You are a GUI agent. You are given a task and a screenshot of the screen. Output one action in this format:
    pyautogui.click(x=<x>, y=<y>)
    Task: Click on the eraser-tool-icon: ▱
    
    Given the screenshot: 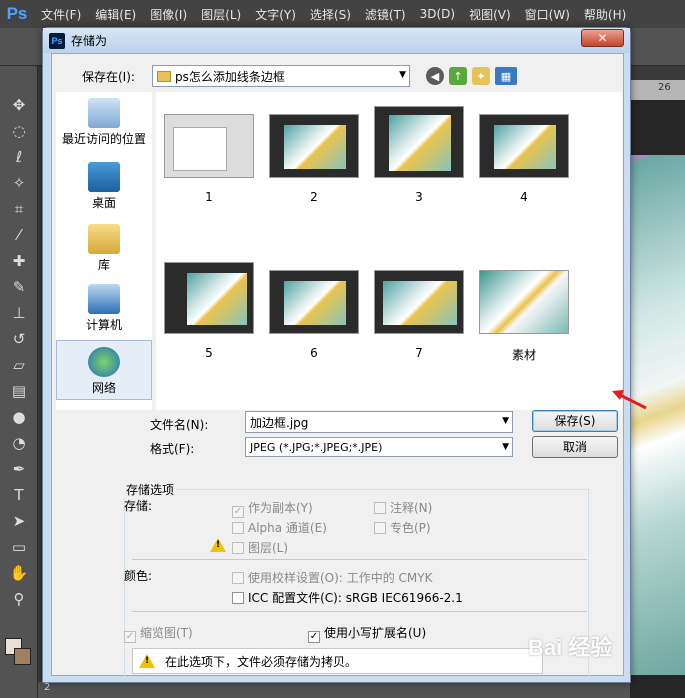 What is the action you would take?
    pyautogui.click(x=19, y=365)
    